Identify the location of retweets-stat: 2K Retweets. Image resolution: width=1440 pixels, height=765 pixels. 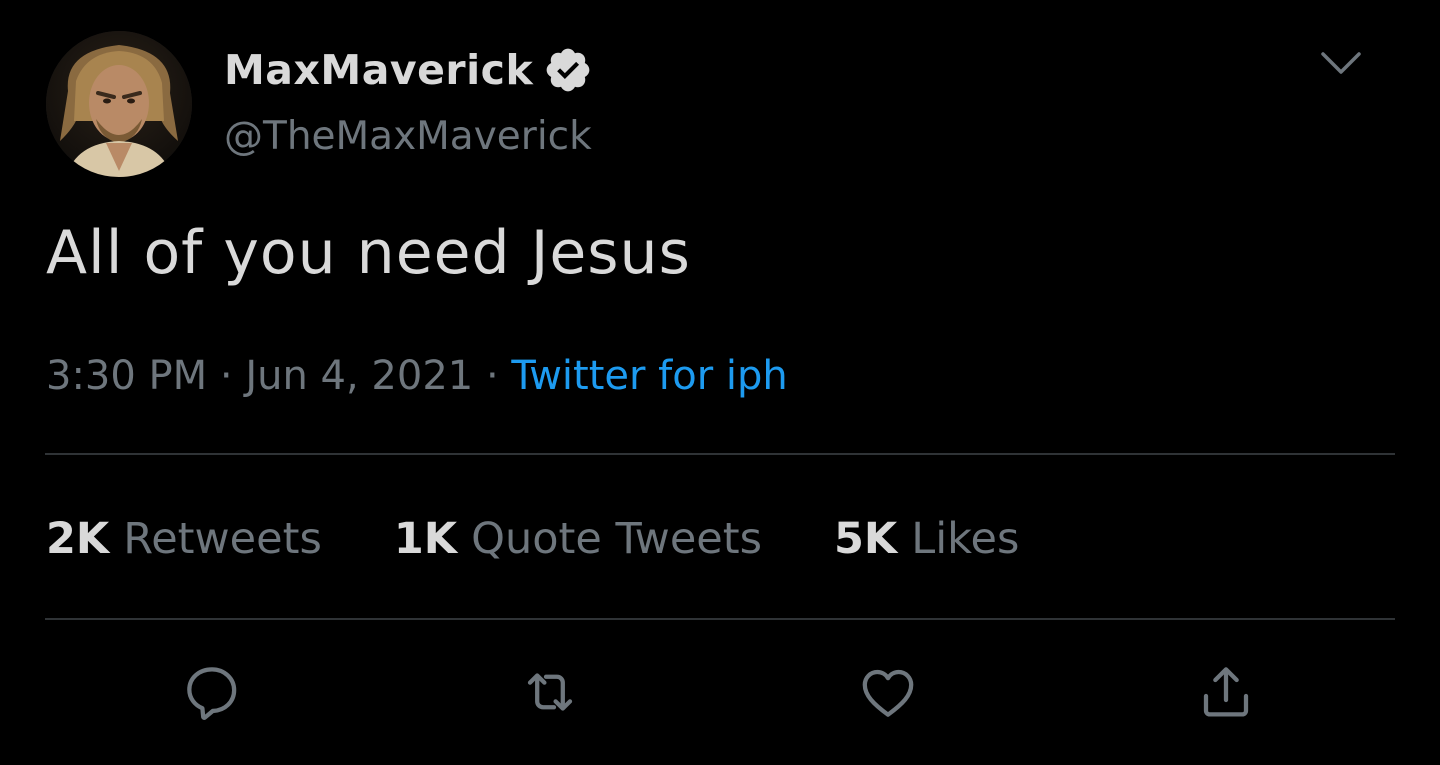
(184, 539).